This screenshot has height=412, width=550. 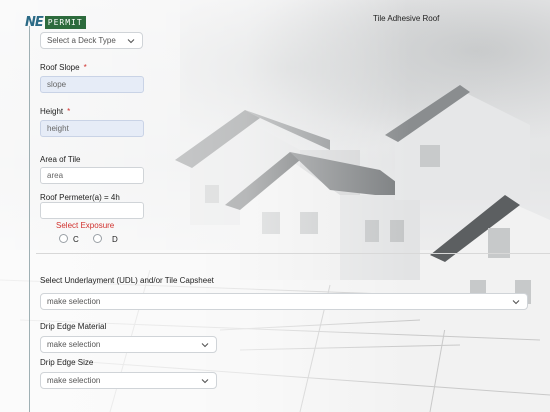 I want to click on roof-slope-label: Roof Slope *, so click(x=63, y=67).